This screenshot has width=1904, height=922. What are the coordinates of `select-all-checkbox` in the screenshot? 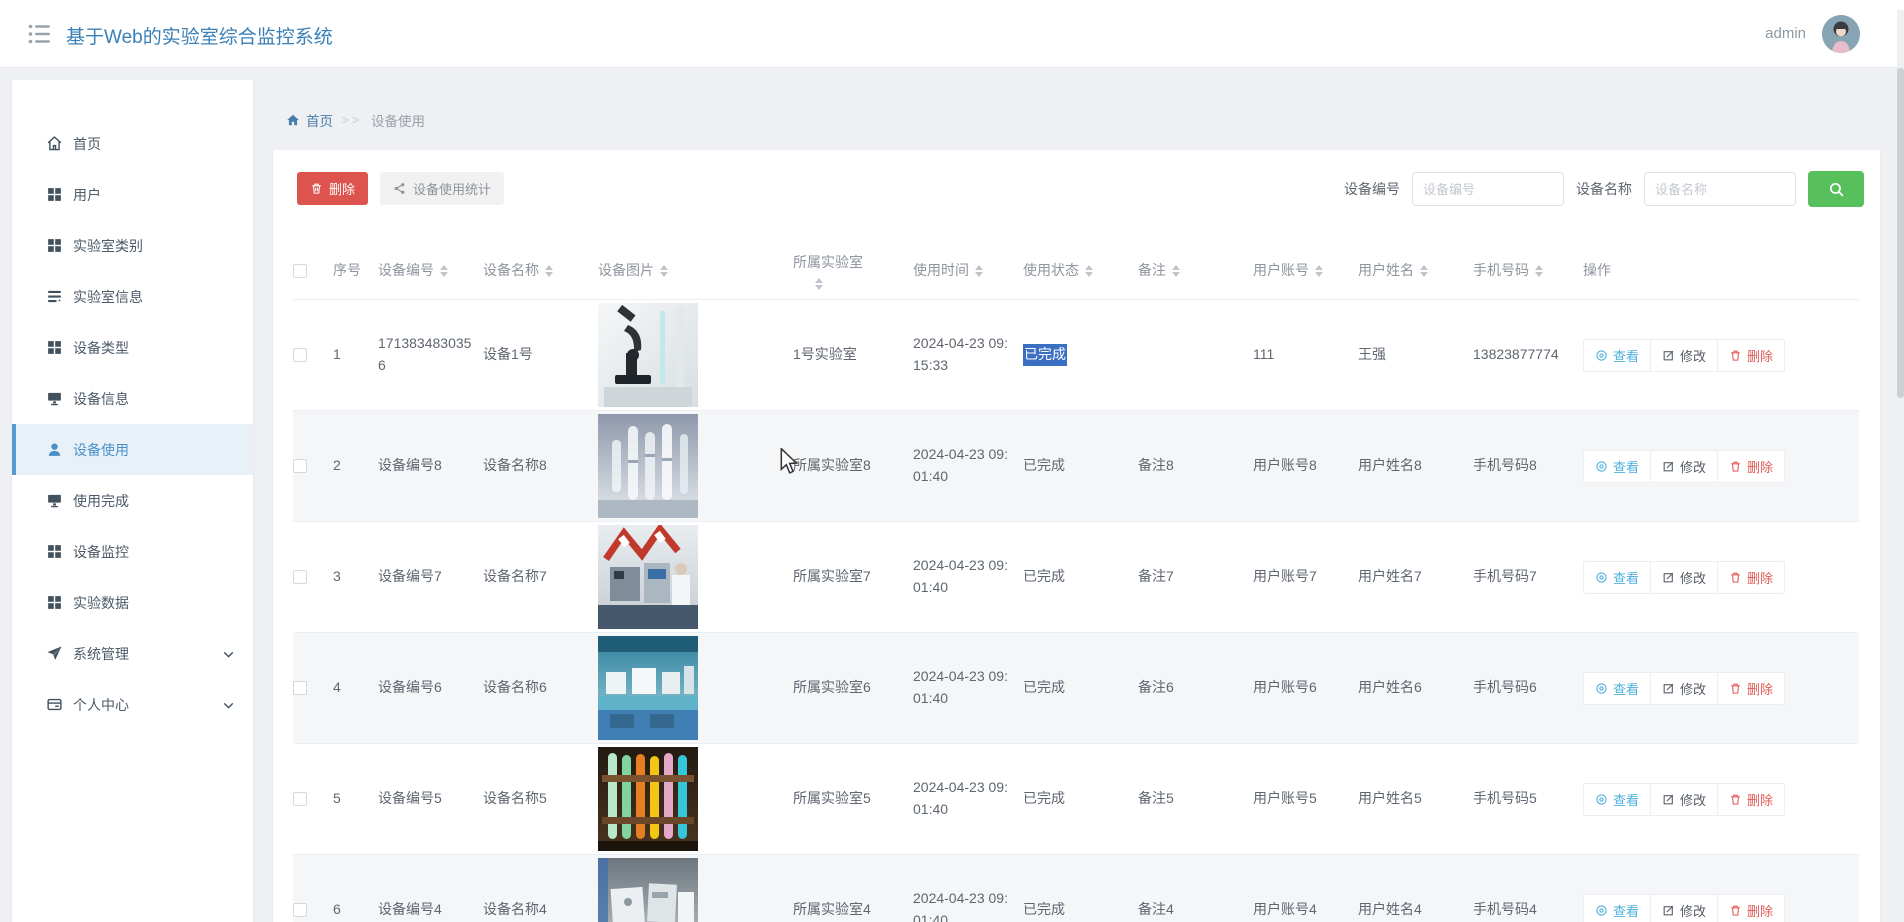 It's located at (300, 271).